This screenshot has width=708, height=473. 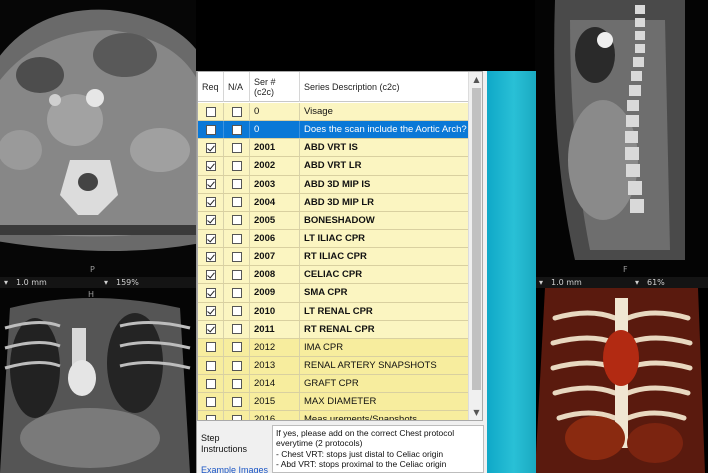 I want to click on table-row: 2002 ABD VRT LR, so click(x=333, y=166).